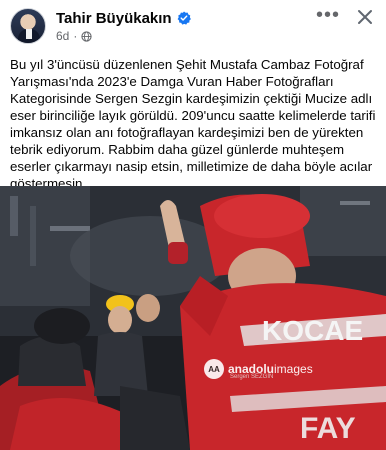 The height and width of the screenshot is (450, 386). Describe the element at coordinates (62, 36) in the screenshot. I see `post-timestamp: 6d` at that location.